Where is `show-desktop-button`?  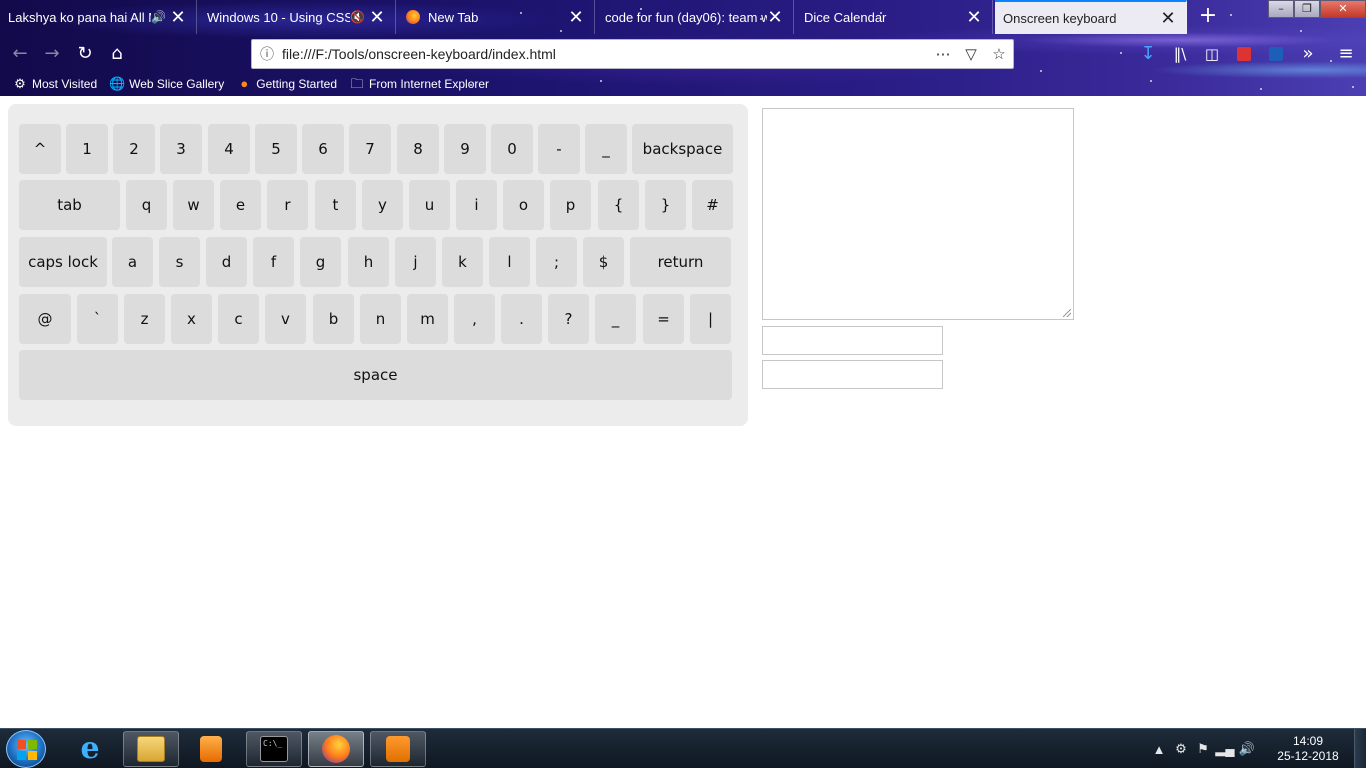
show-desktop-button is located at coordinates (1360, 748).